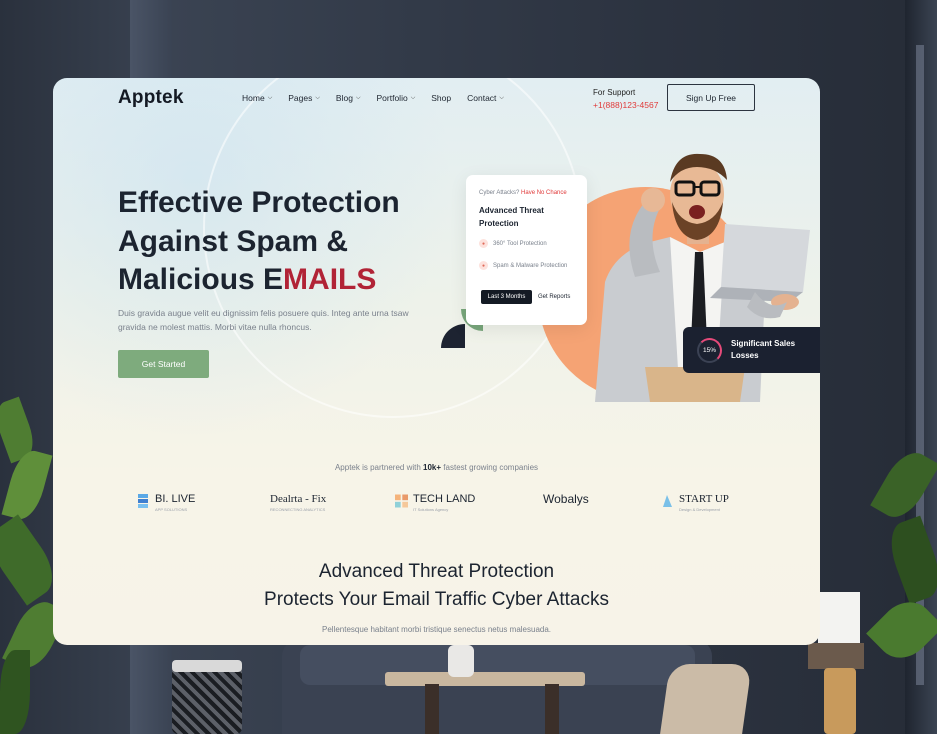 Image resolution: width=937 pixels, height=734 pixels. I want to click on malware-icon: ●, so click(483, 265).